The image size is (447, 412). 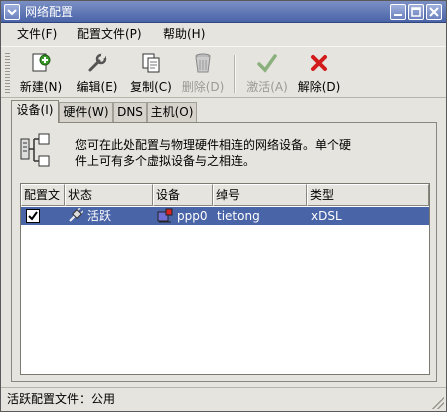 What do you see at coordinates (267, 63) in the screenshot?
I see `checkmark-icon` at bounding box center [267, 63].